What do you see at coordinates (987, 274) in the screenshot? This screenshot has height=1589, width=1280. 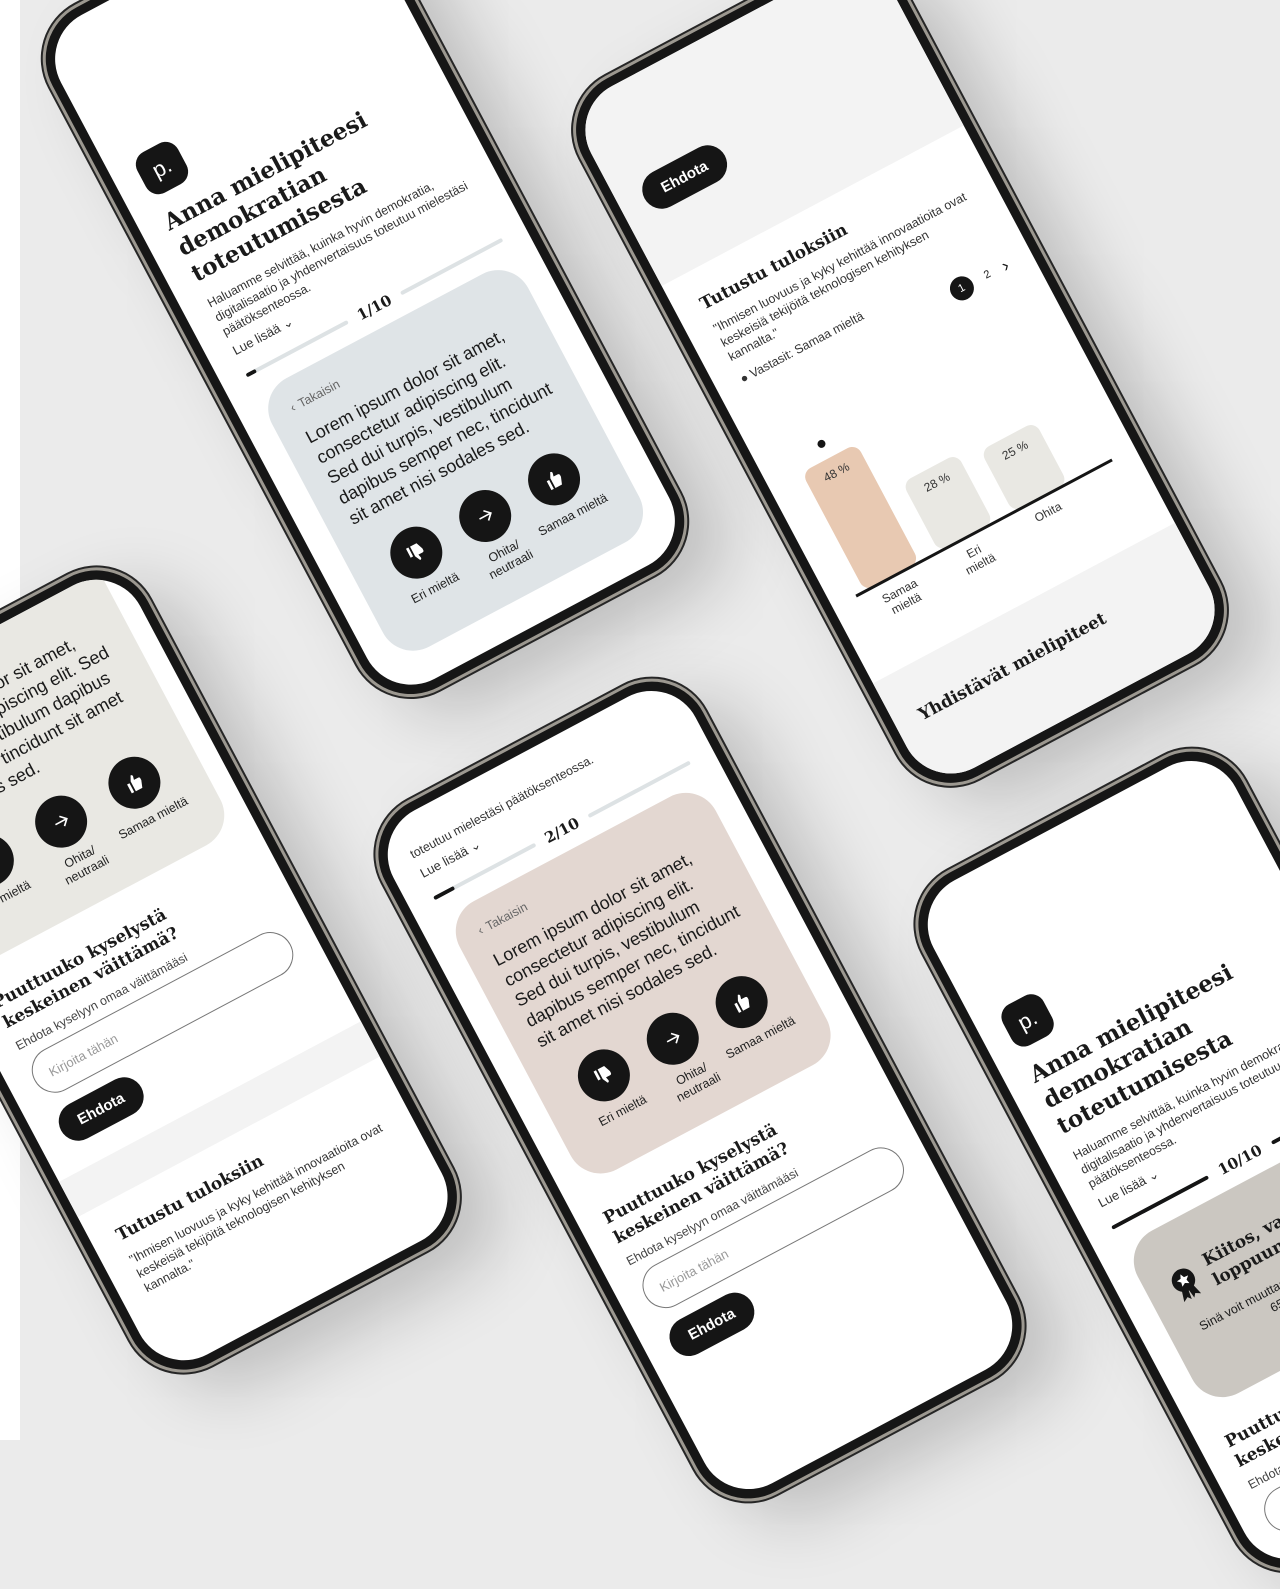 I see `page-2-button: 2` at bounding box center [987, 274].